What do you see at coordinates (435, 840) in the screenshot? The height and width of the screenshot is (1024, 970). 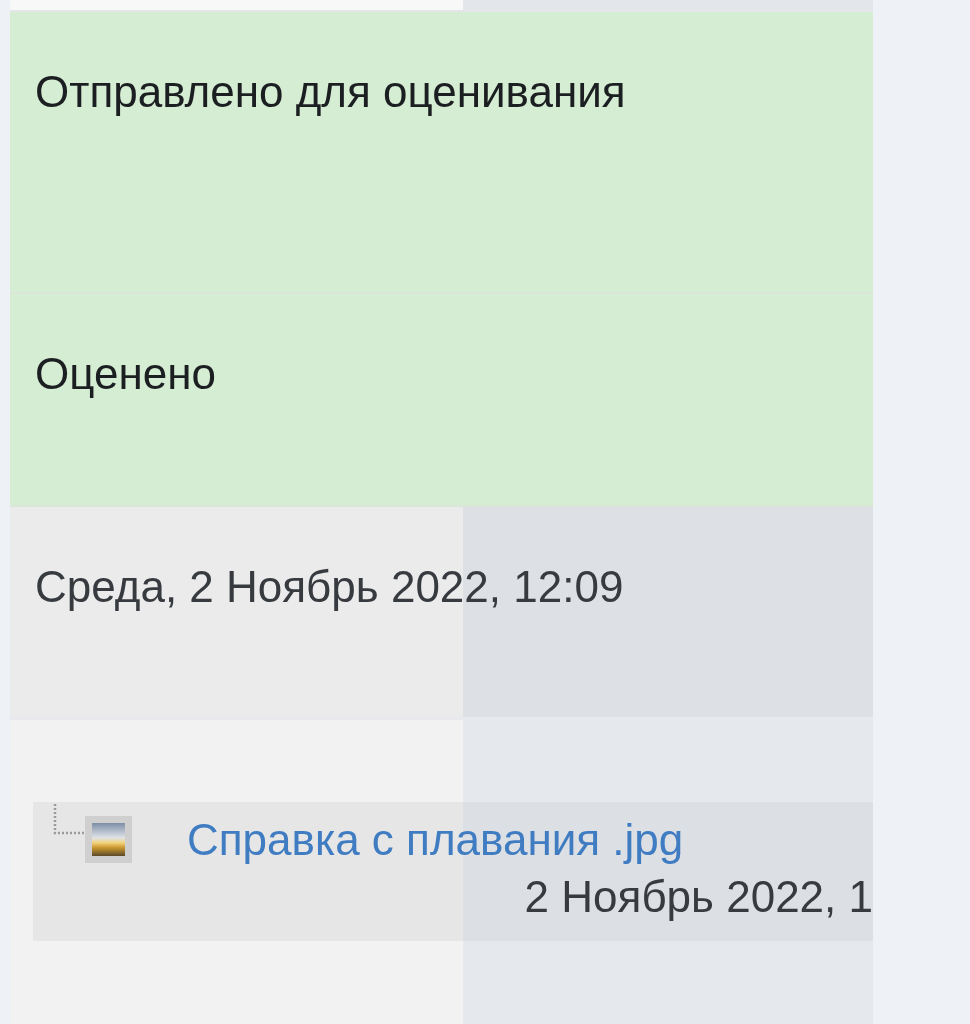 I see `file-link: Справка с плавания .jpg` at bounding box center [435, 840].